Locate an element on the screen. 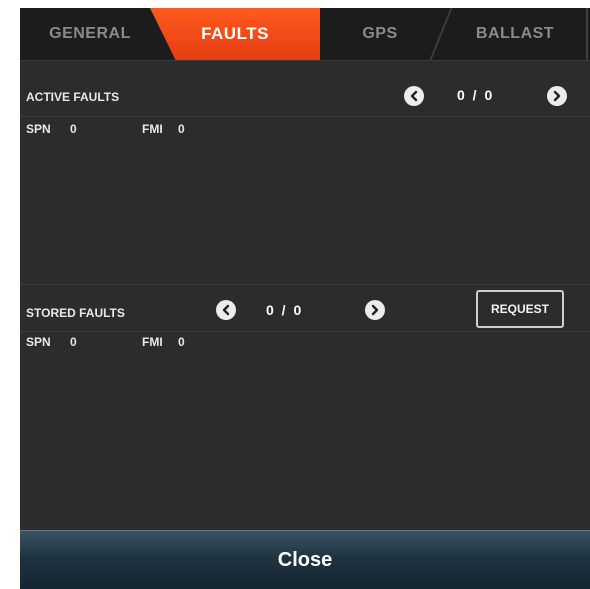 This screenshot has width=590, height=589. active-fmi-label: FMI is located at coordinates (152, 129).